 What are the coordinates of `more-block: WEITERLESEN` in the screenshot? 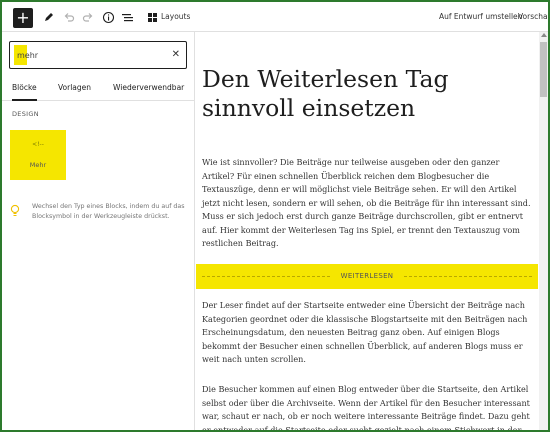 It's located at (367, 276).